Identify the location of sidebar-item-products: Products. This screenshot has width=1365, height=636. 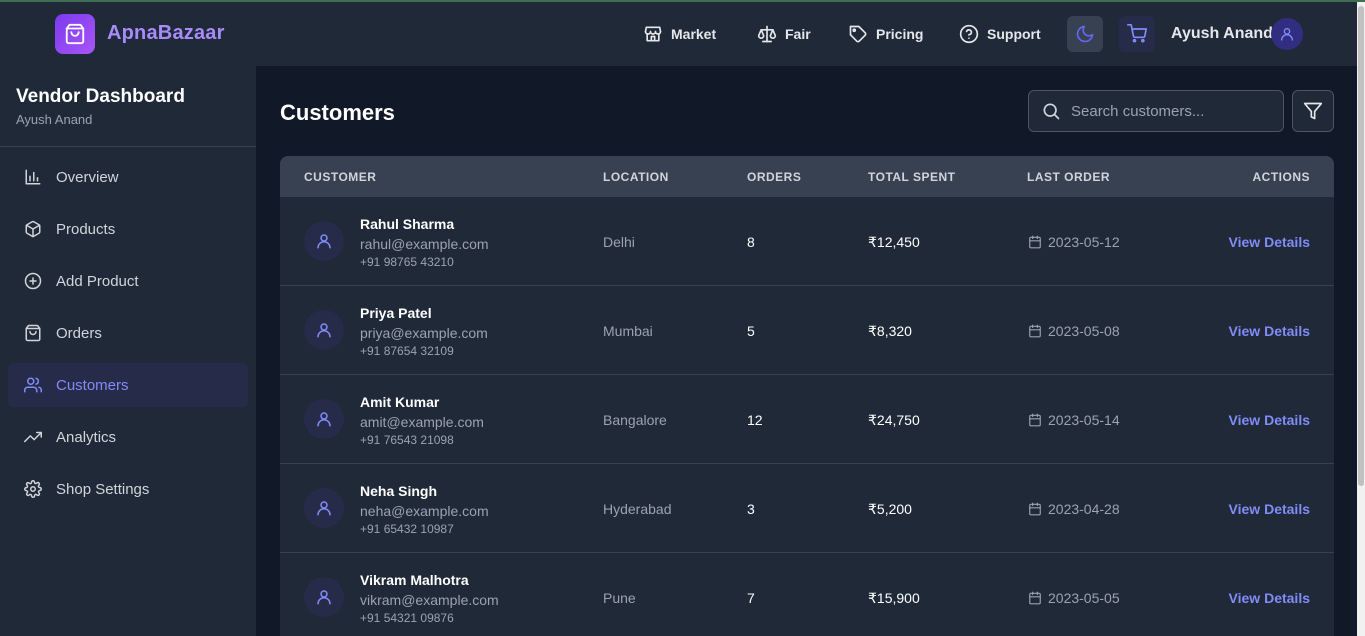
(128, 229).